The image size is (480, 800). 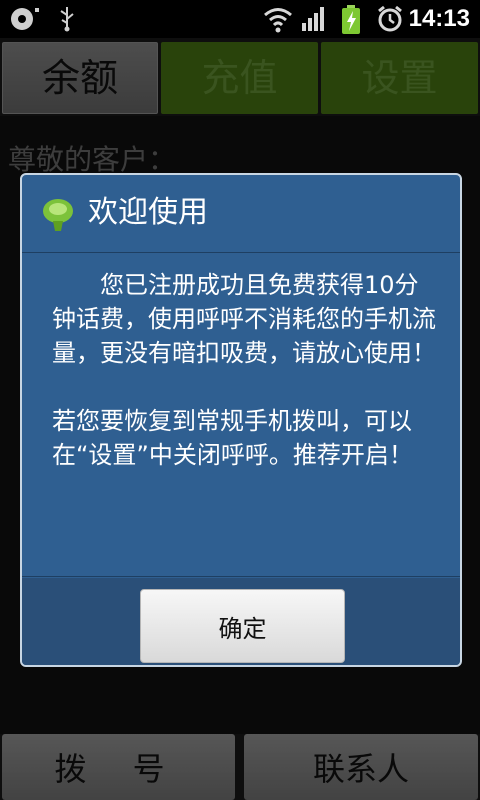 What do you see at coordinates (148, 212) in the screenshot?
I see `dialog-title: 欢迎使用` at bounding box center [148, 212].